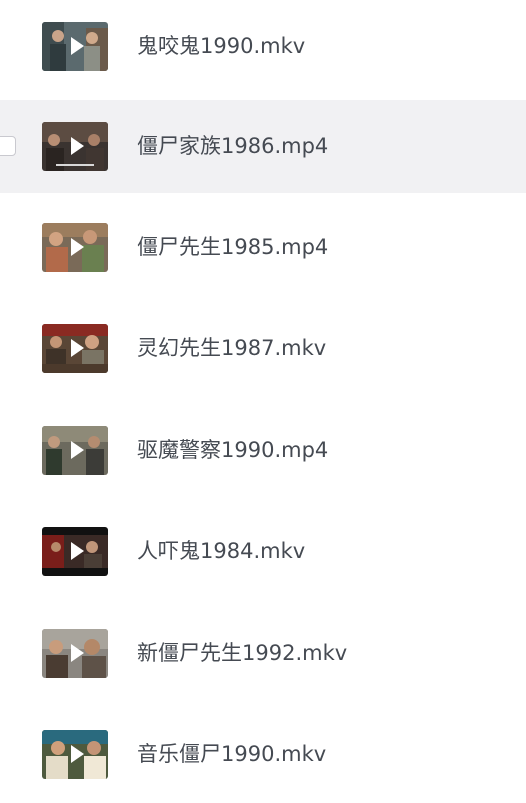 Image resolution: width=526 pixels, height=803 pixels. I want to click on row-checkbox, so click(8, 146).